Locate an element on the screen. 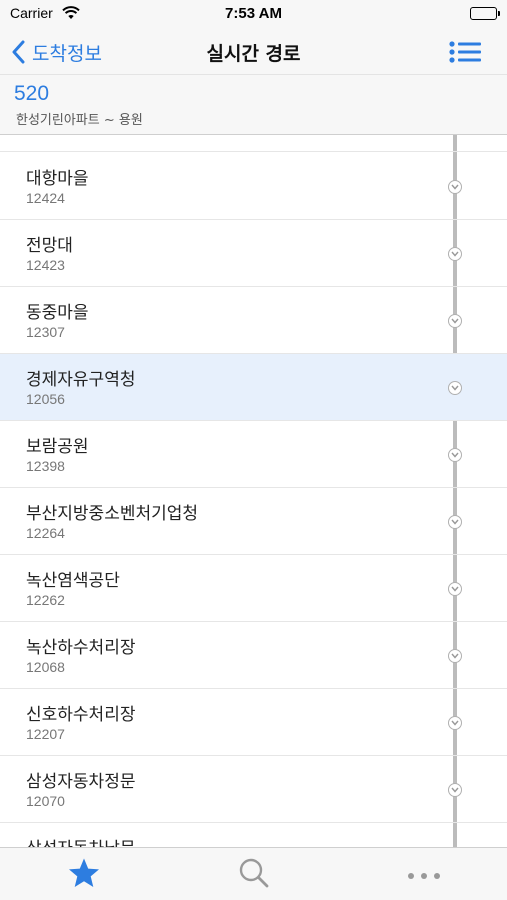 Image resolution: width=507 pixels, height=900 pixels. stop-name: 동중마을 is located at coordinates (57, 313).